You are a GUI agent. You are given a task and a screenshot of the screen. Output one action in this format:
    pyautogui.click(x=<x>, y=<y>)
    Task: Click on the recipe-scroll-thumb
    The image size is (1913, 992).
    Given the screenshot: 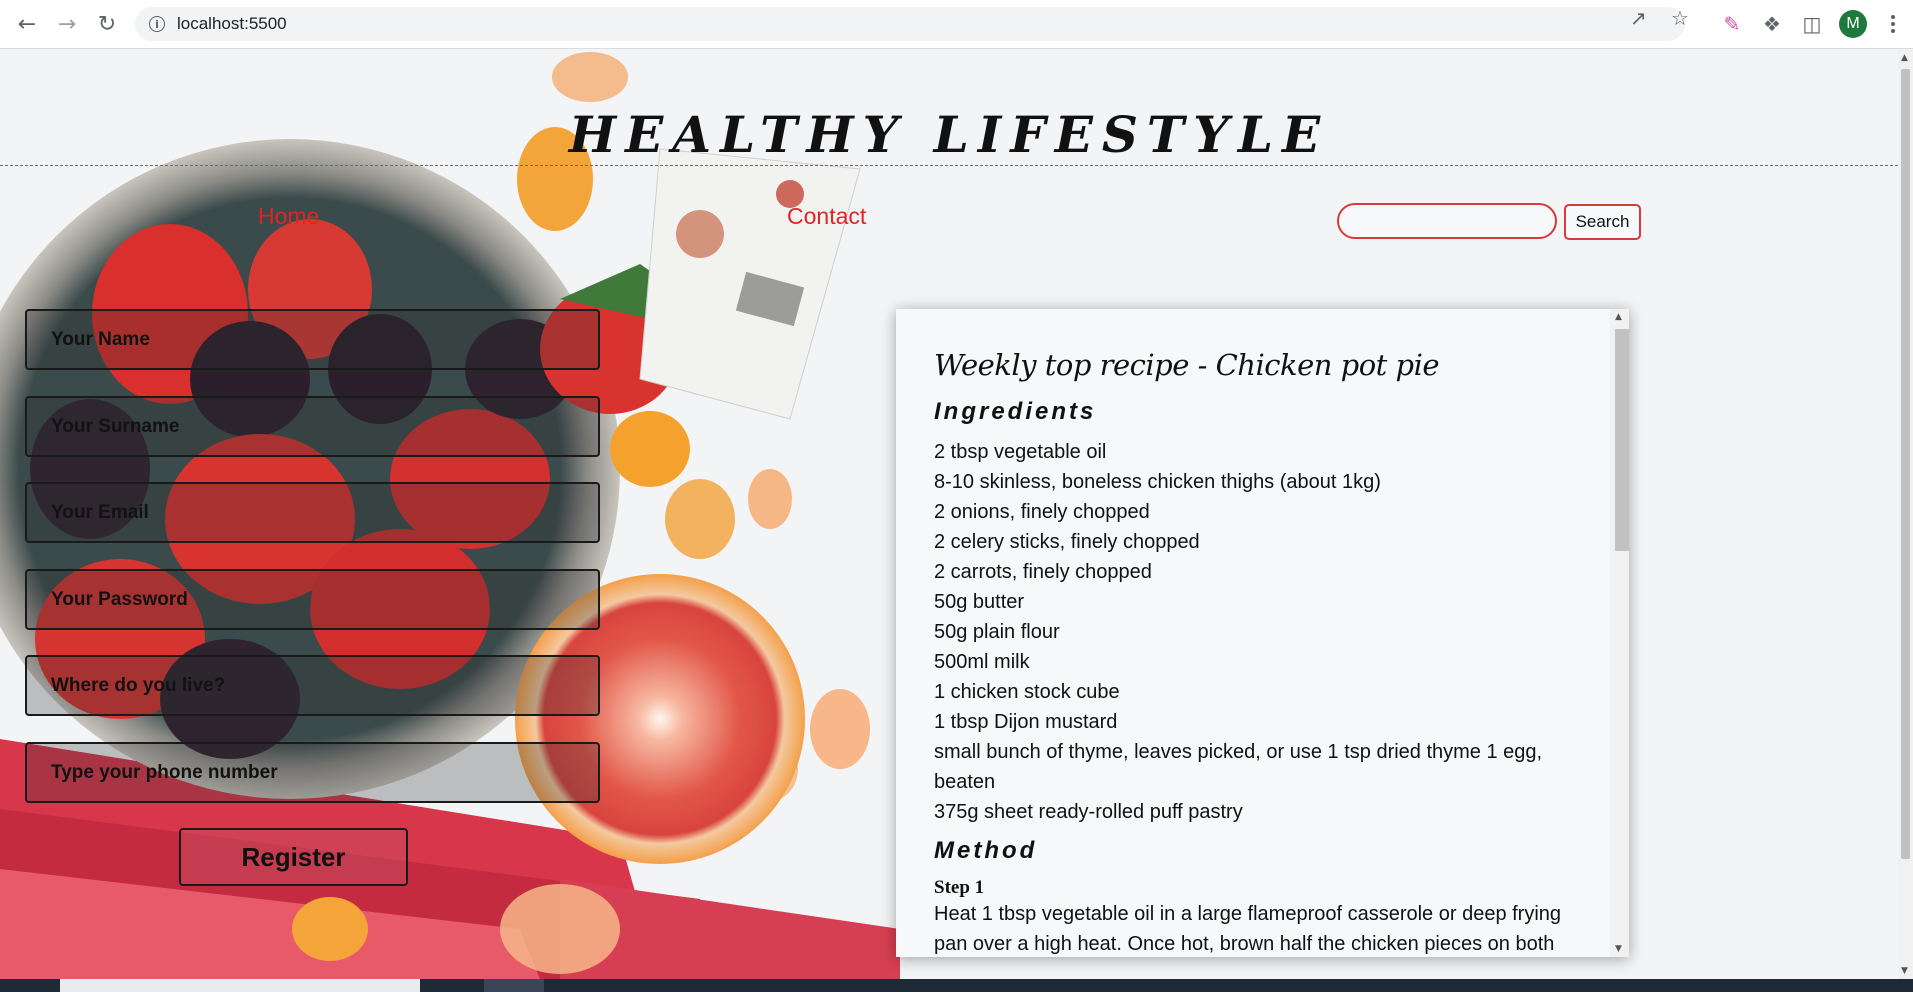 What is the action you would take?
    pyautogui.click(x=1622, y=440)
    